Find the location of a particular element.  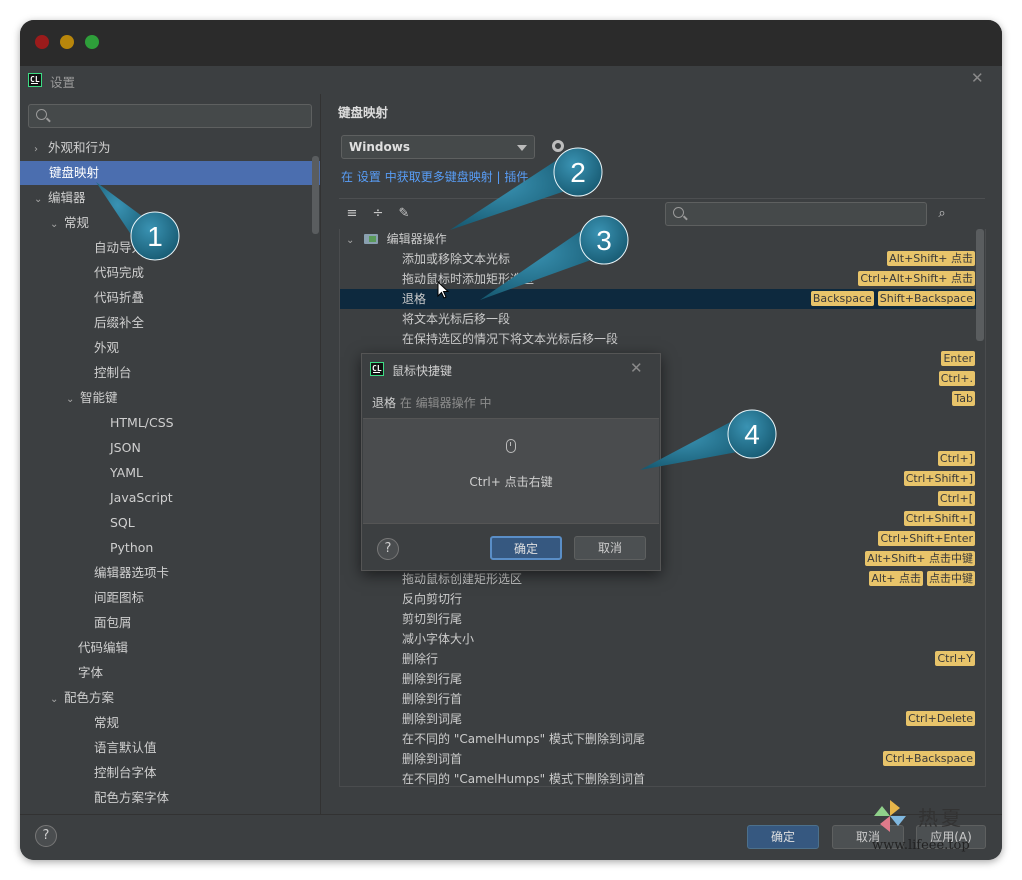

callout-4-label: 4 is located at coordinates (752, 434).